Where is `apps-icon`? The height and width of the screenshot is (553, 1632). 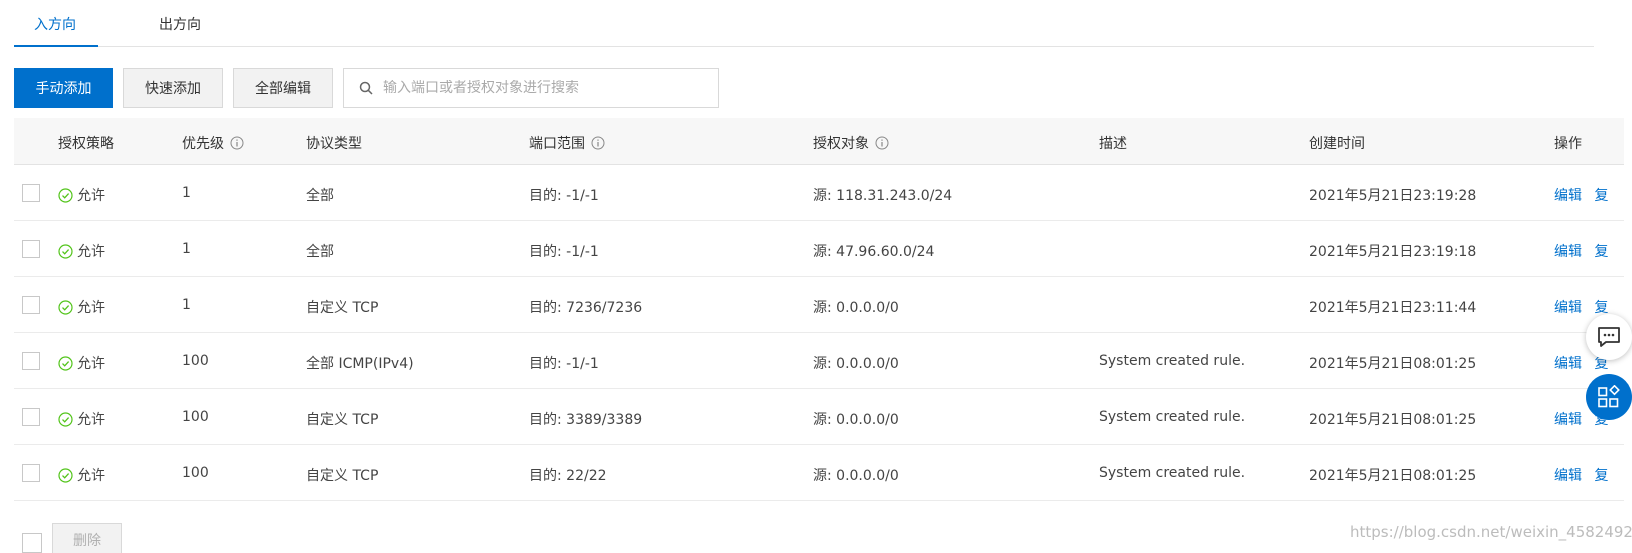
apps-icon is located at coordinates (1609, 396).